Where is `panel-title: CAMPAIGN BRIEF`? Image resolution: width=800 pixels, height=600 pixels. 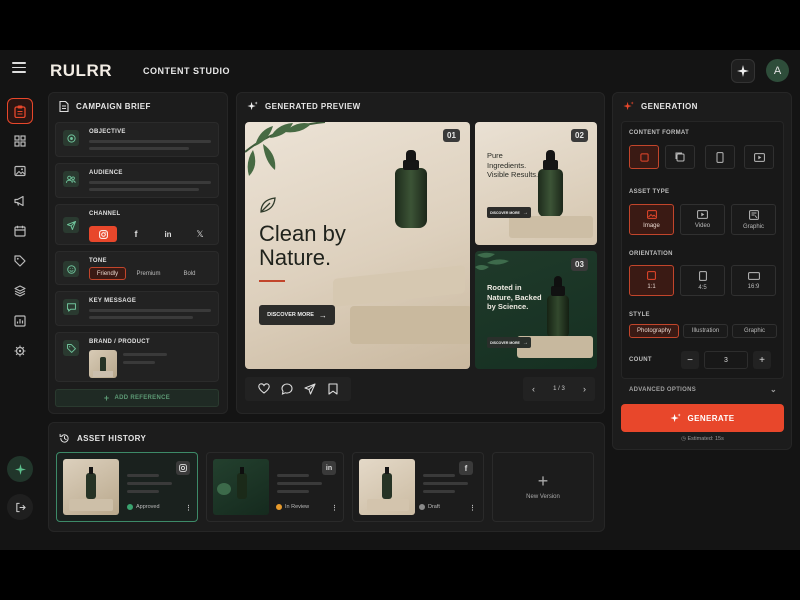 panel-title: CAMPAIGN BRIEF is located at coordinates (113, 106).